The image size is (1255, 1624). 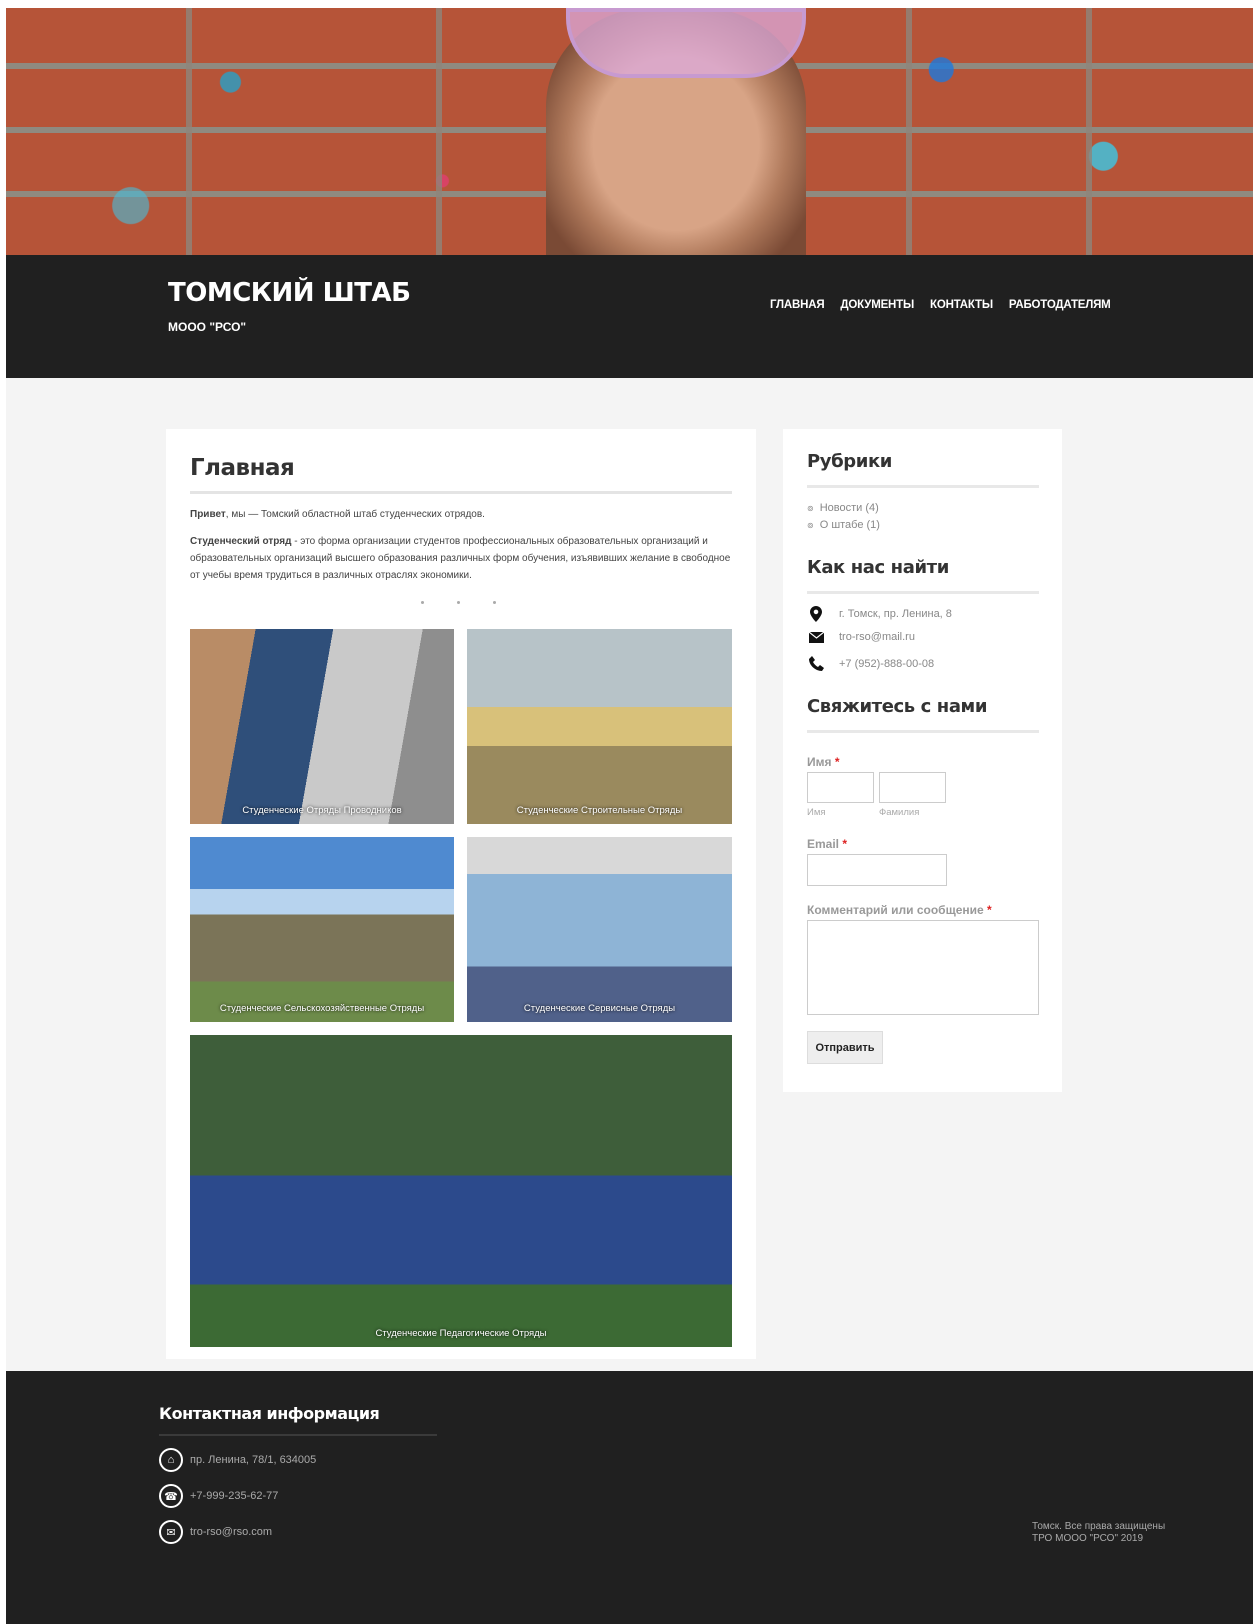 I want to click on footer-heading: Контактная информация, so click(x=269, y=1413).